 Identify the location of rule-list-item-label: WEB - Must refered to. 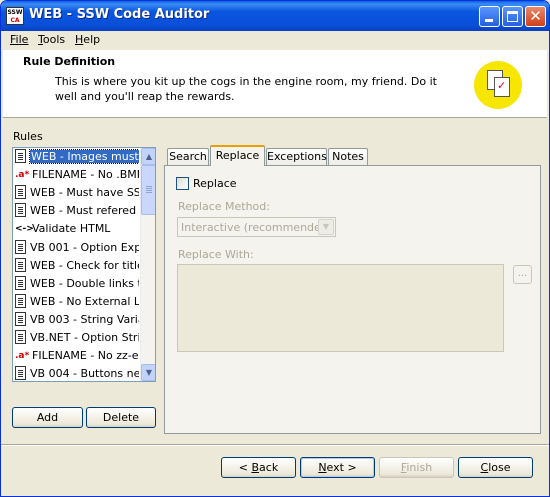
(84, 211).